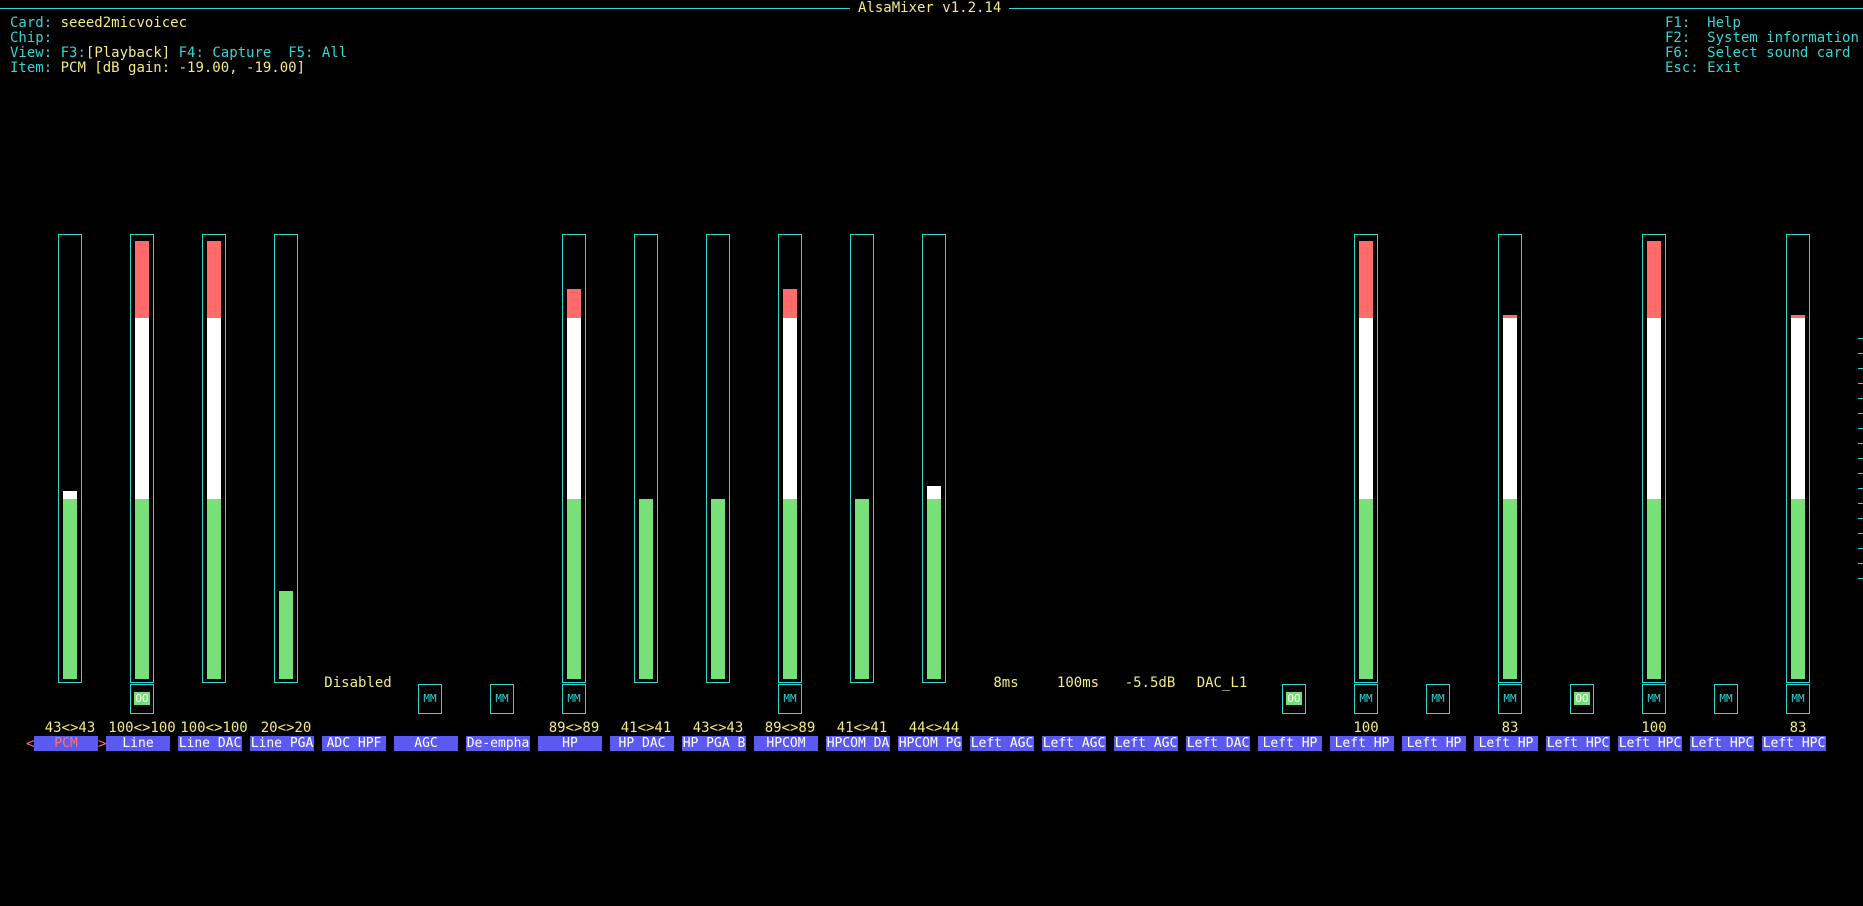 This screenshot has width=1863, height=906. What do you see at coordinates (1678, 23) in the screenshot?
I see `help-key: F1:` at bounding box center [1678, 23].